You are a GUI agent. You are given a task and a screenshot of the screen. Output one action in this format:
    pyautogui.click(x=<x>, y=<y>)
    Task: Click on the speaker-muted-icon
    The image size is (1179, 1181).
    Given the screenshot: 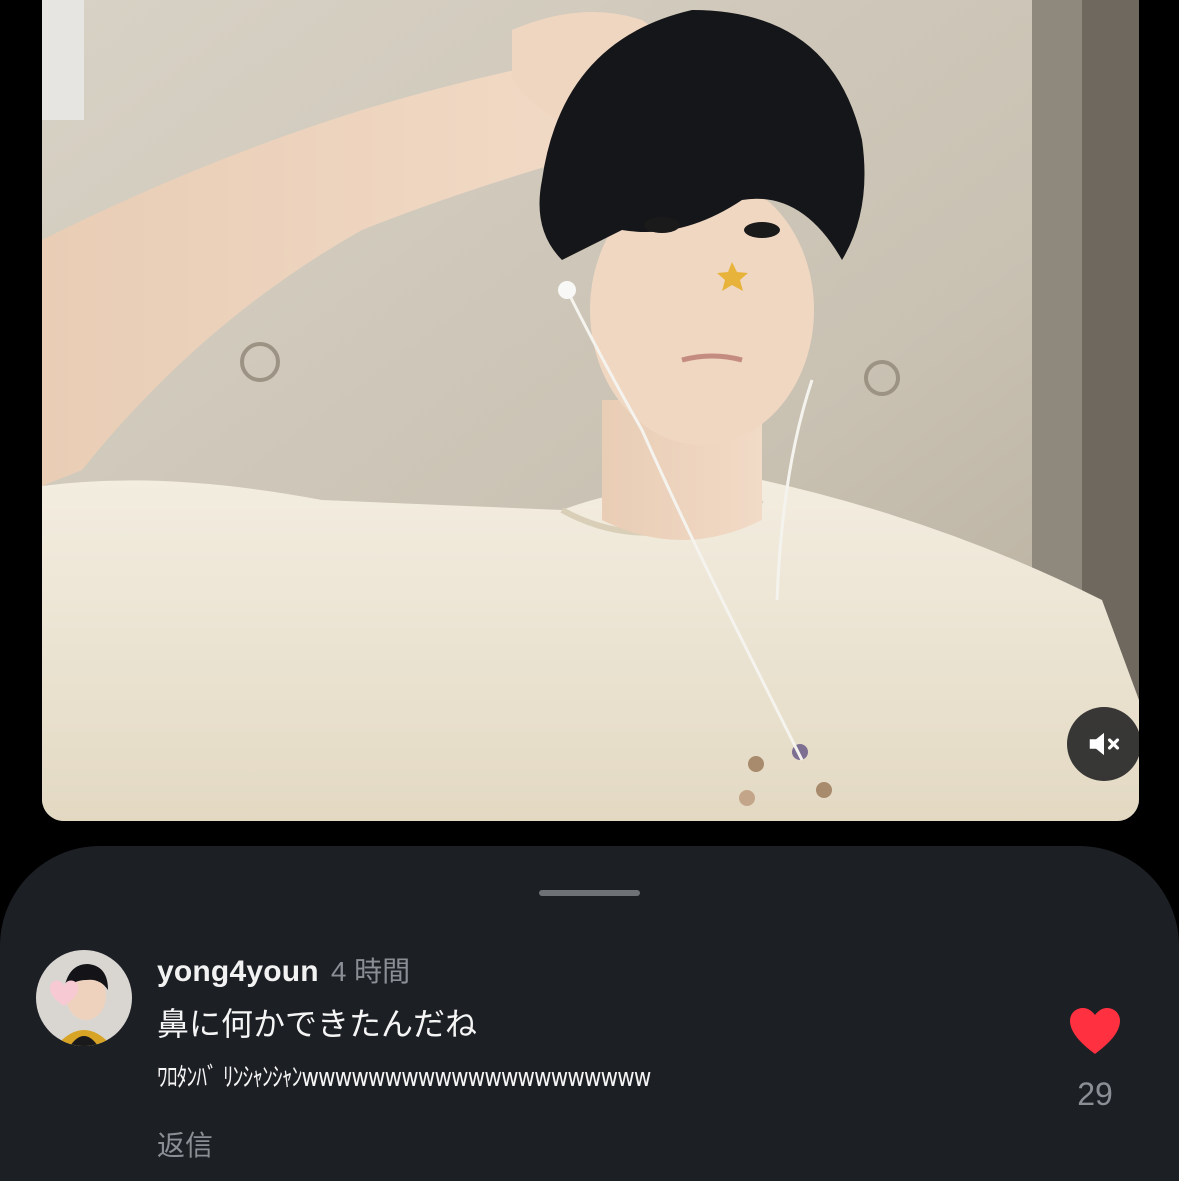 What is the action you would take?
    pyautogui.click(x=1104, y=744)
    